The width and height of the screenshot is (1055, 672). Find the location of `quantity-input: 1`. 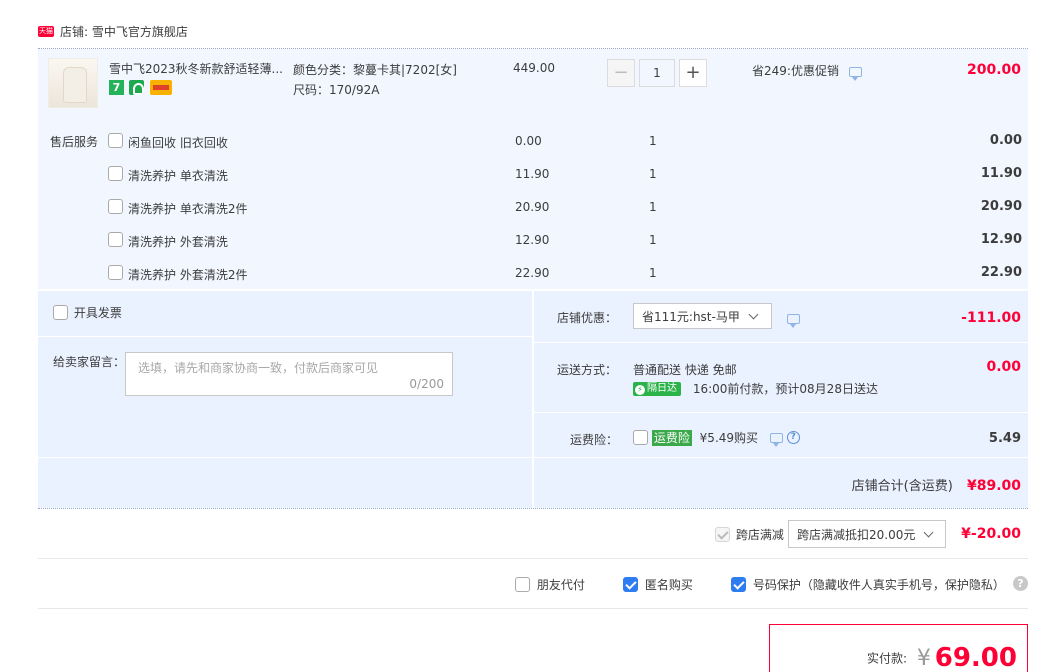

quantity-input: 1 is located at coordinates (657, 73).